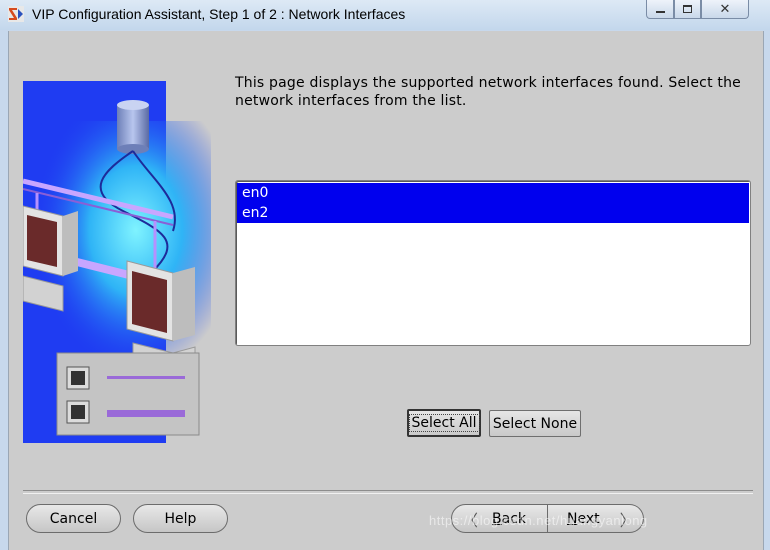 This screenshot has width=770, height=550. I want to click on select-all-button: Select All, so click(444, 423).